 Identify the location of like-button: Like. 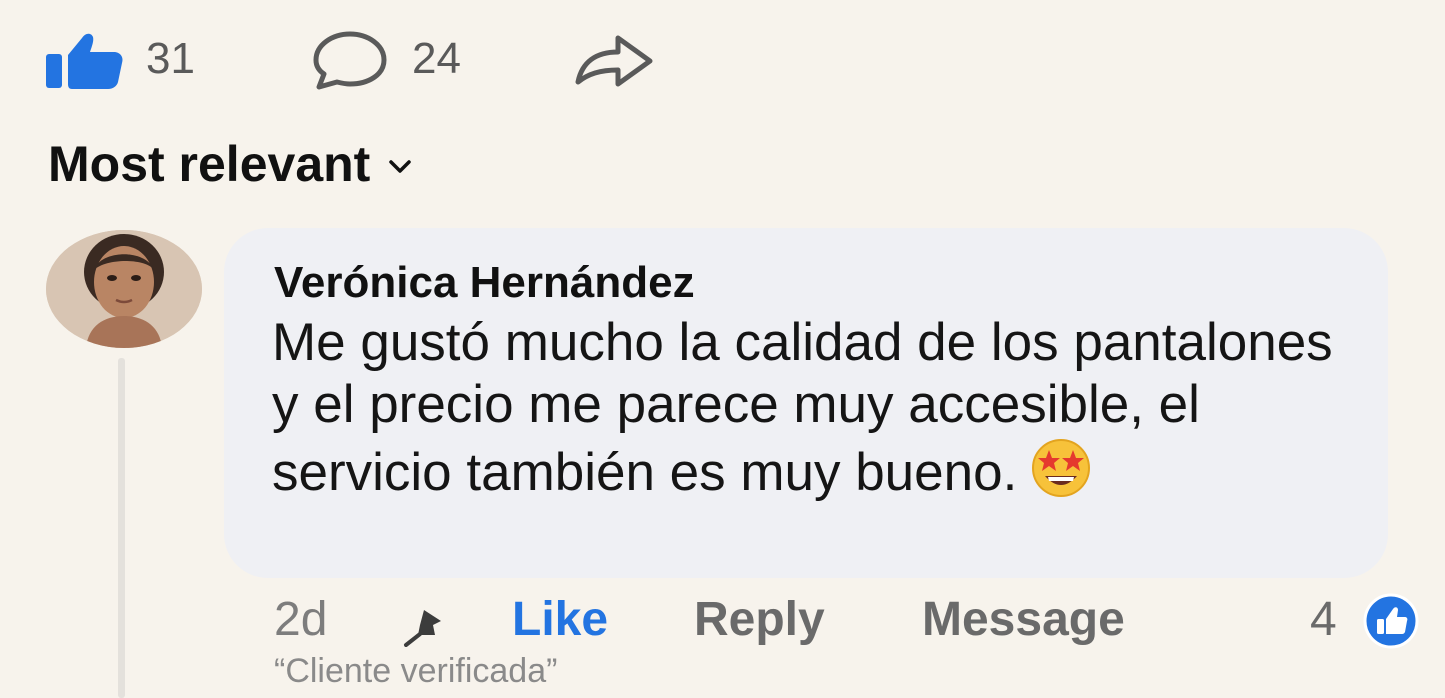
(560, 620).